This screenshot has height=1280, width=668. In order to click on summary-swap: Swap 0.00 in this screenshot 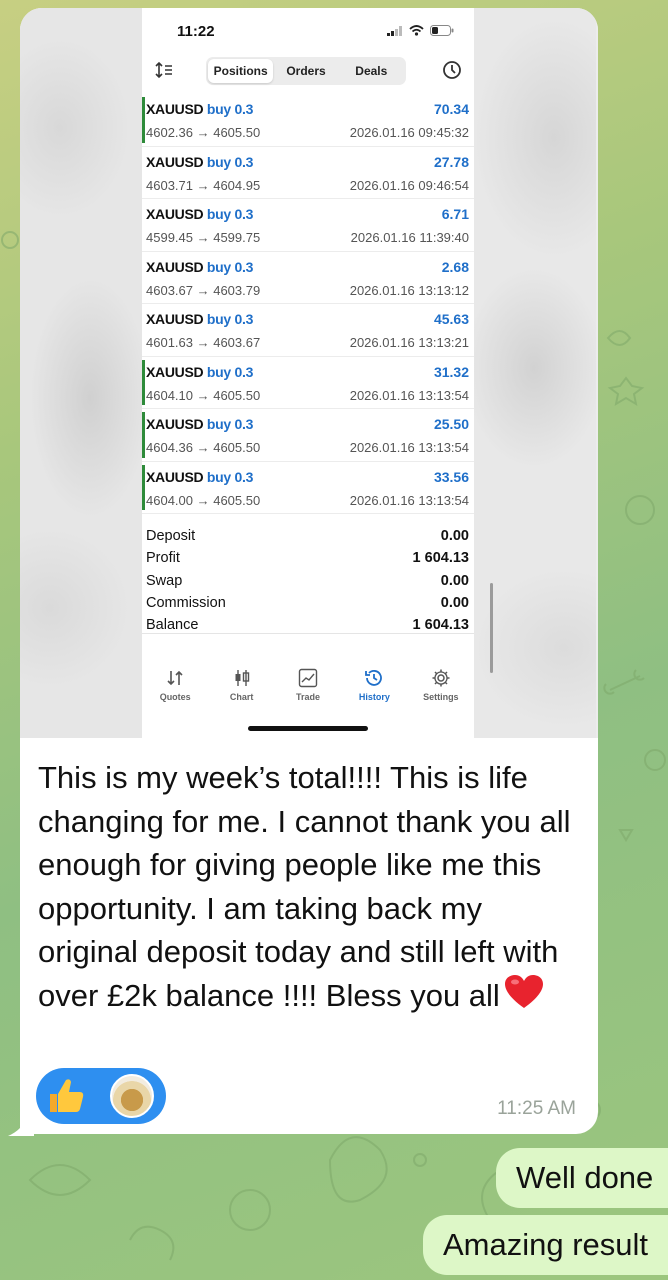, I will do `click(308, 582)`.